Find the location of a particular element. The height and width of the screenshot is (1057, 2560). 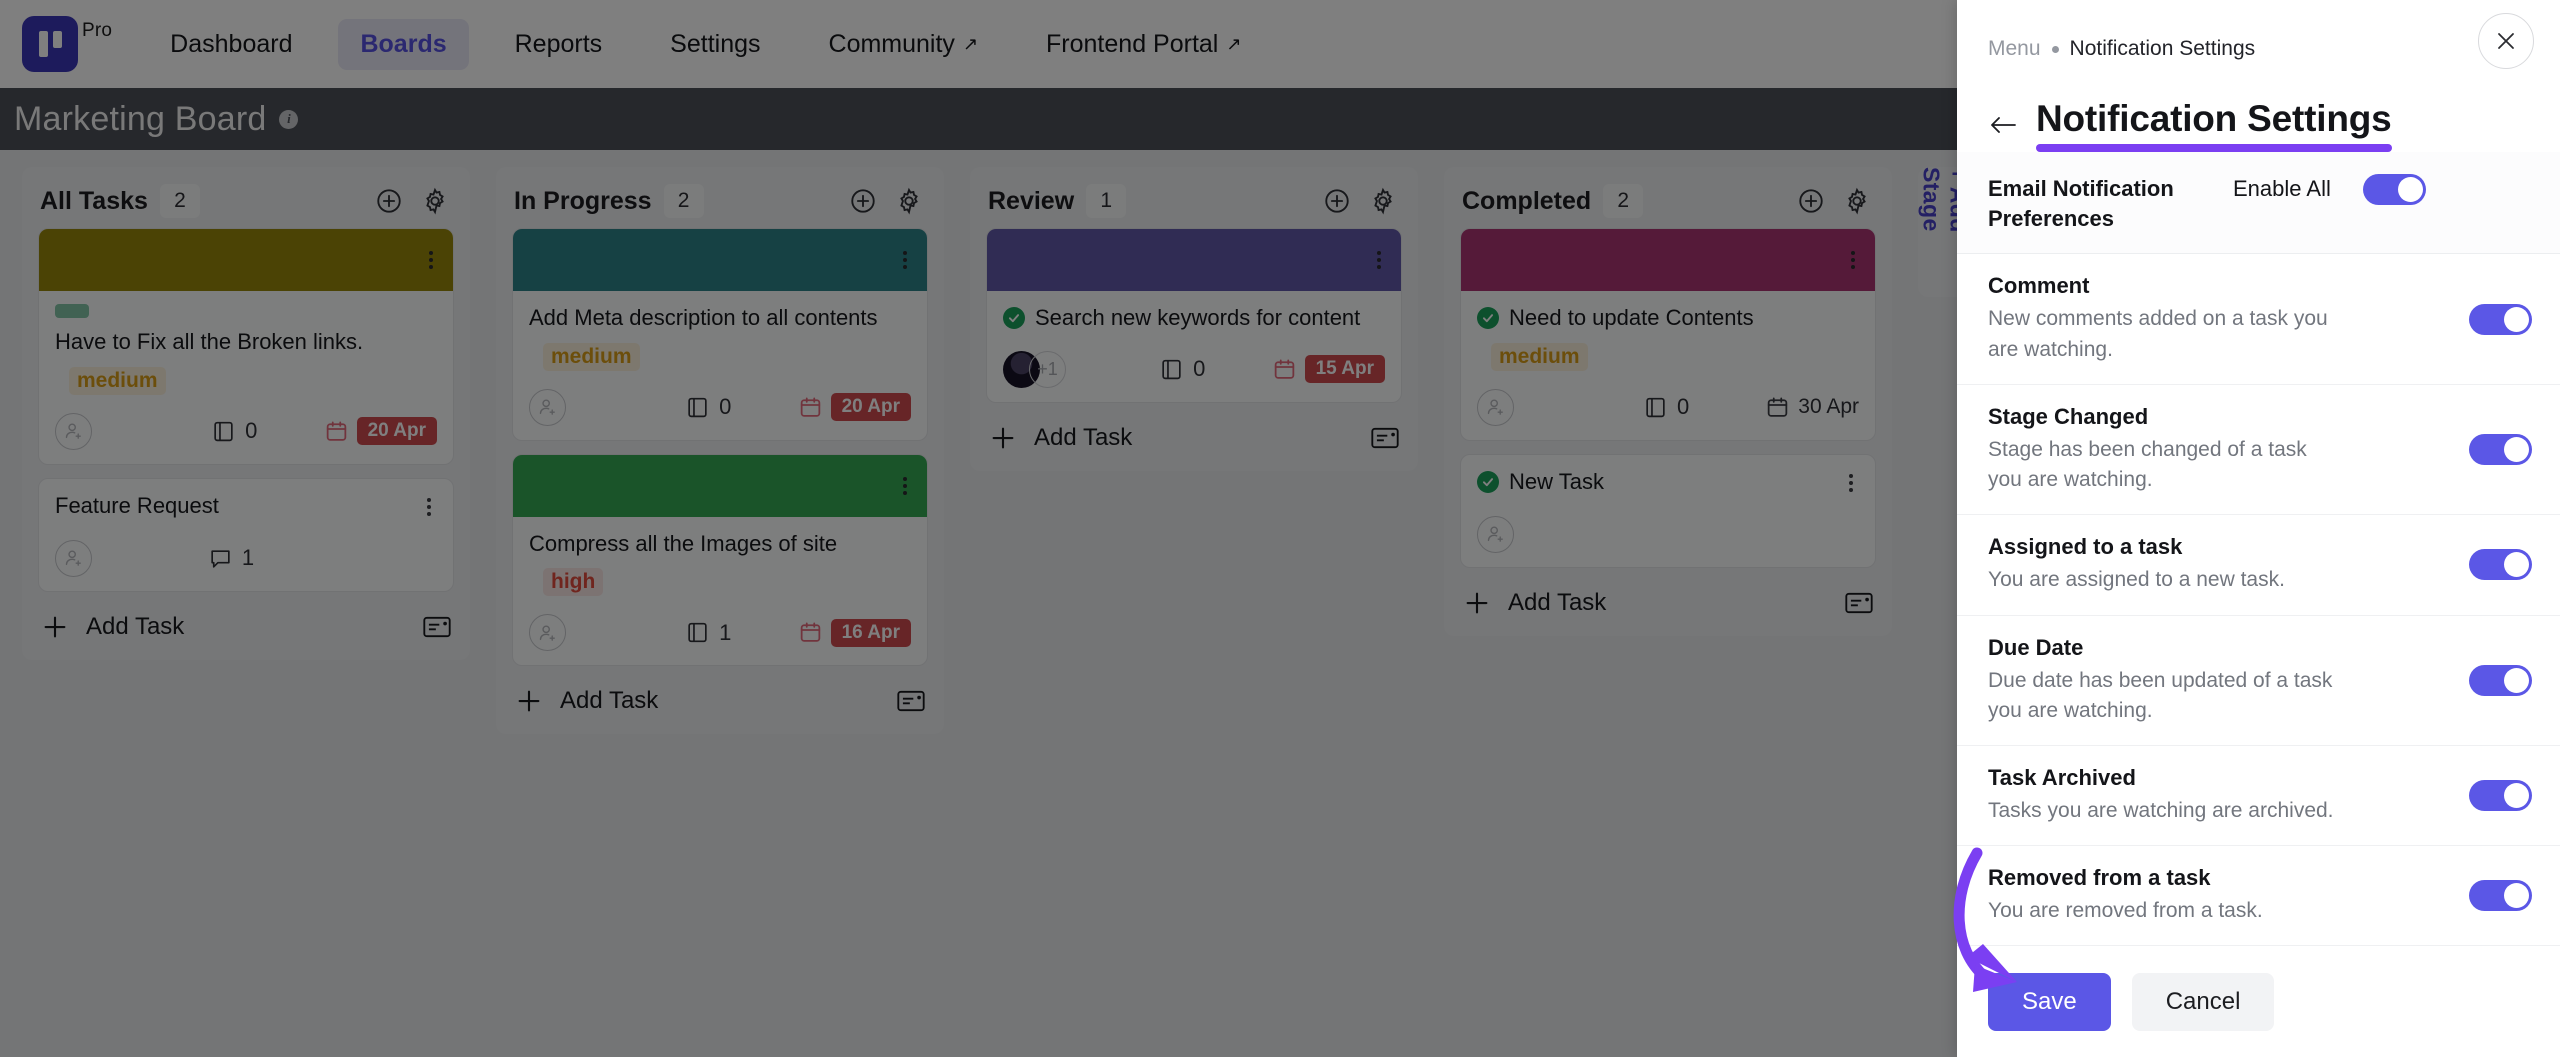

nav-link-settings: Settings is located at coordinates (715, 44).